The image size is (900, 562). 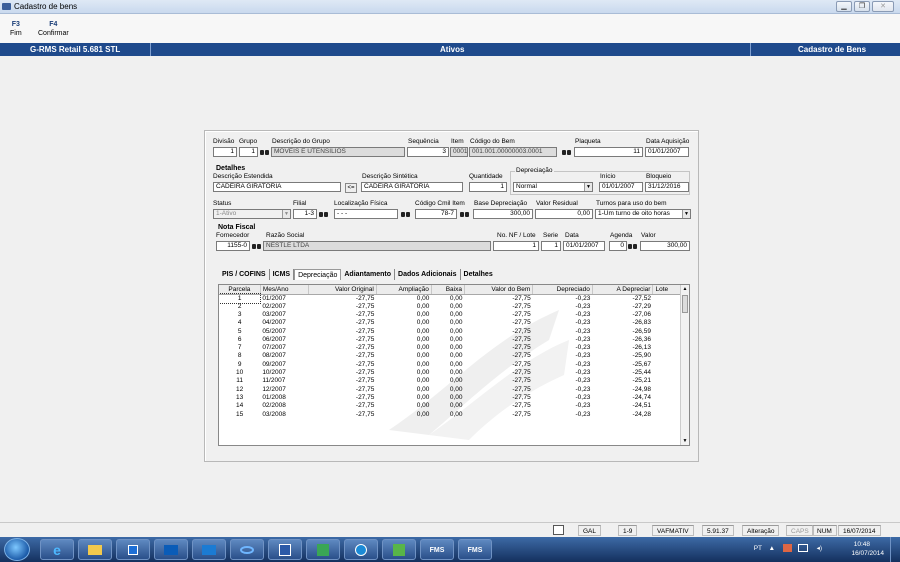 I want to click on agenda-field: 0, so click(x=618, y=246).